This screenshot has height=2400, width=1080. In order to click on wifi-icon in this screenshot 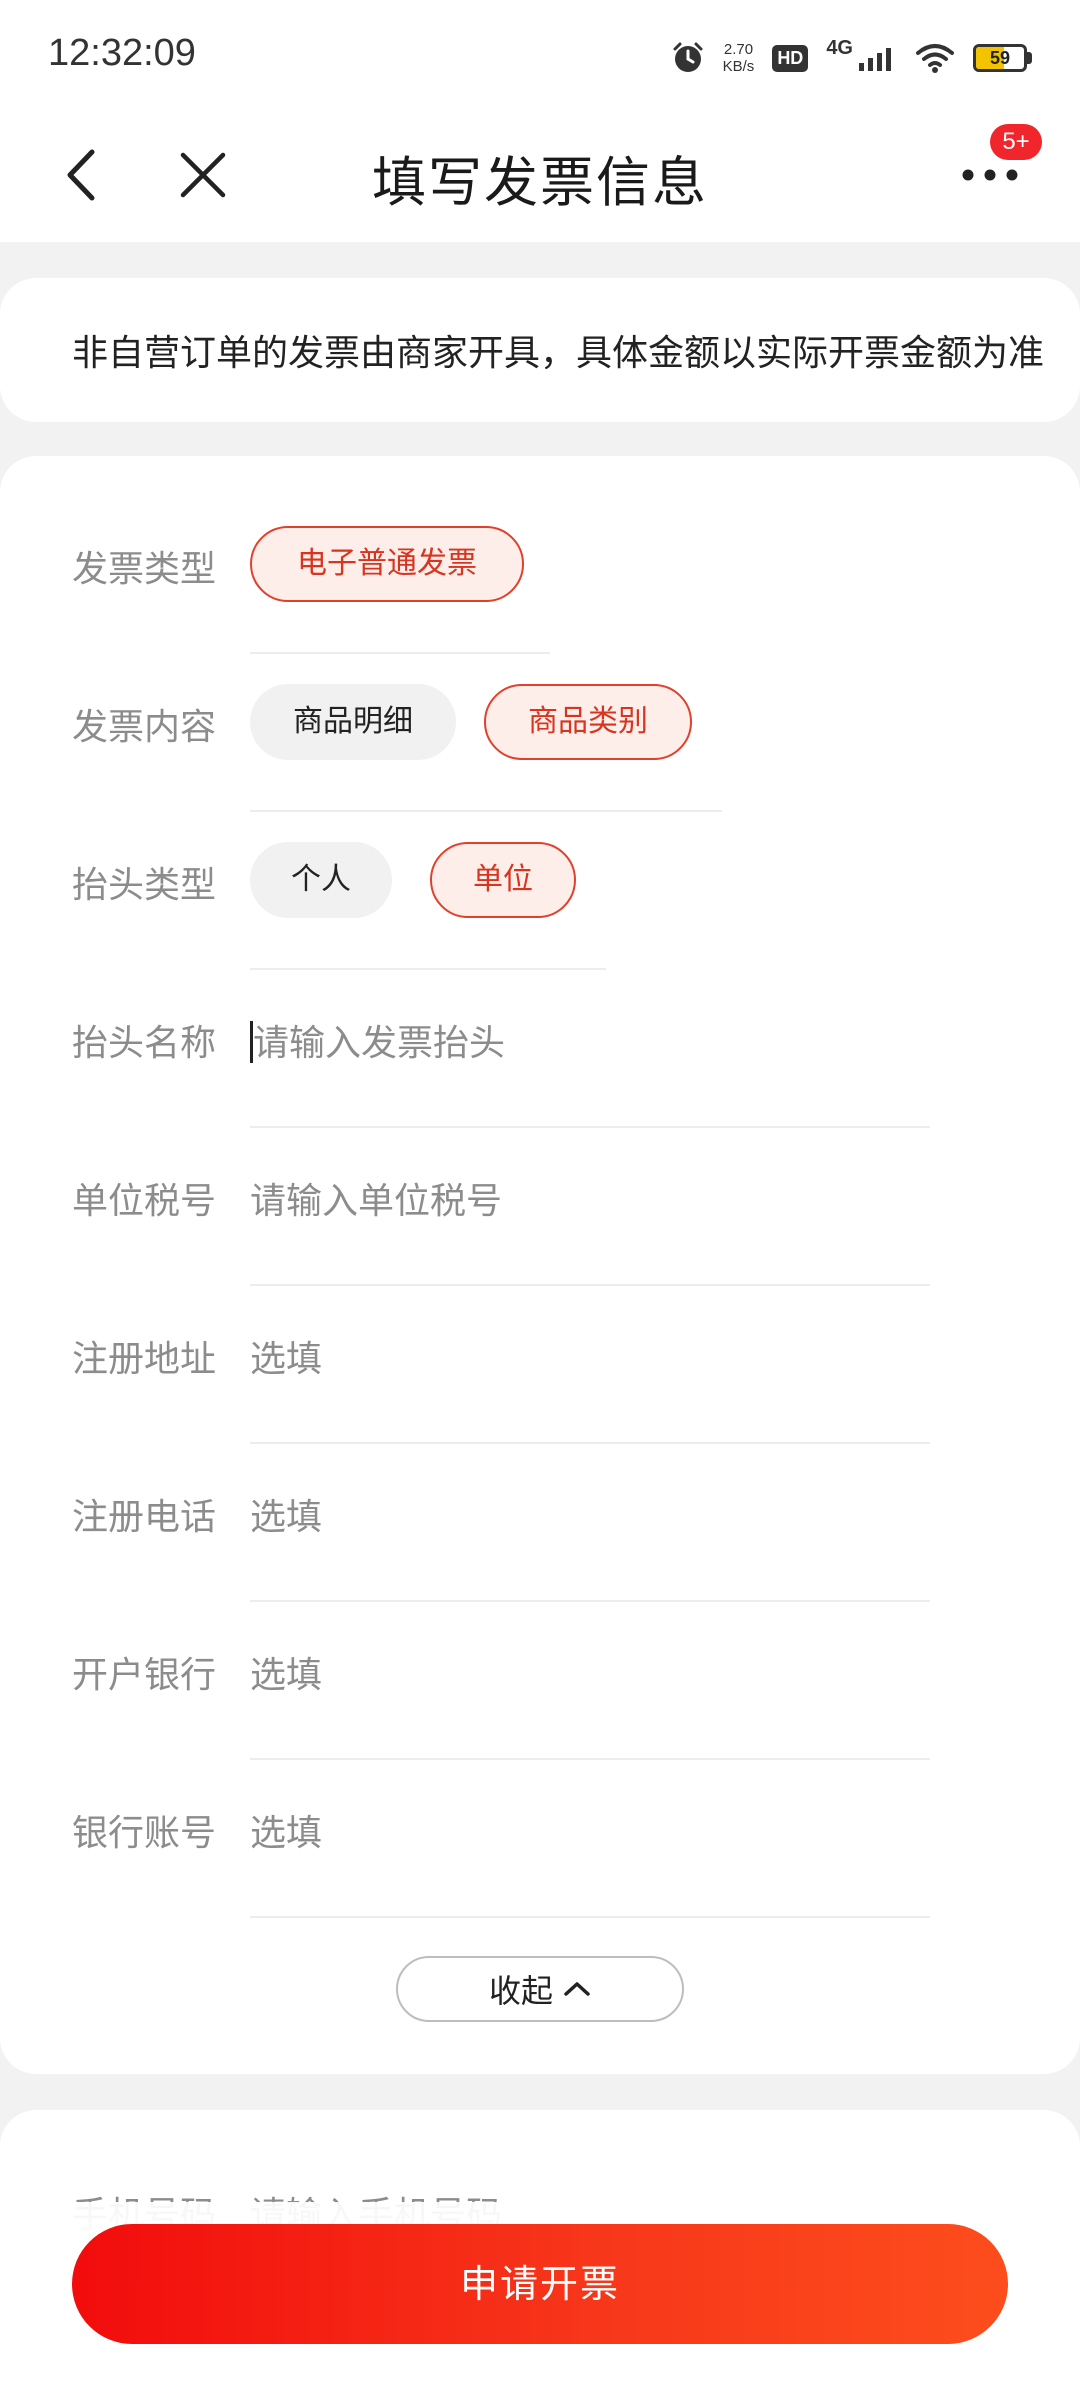, I will do `click(935, 58)`.